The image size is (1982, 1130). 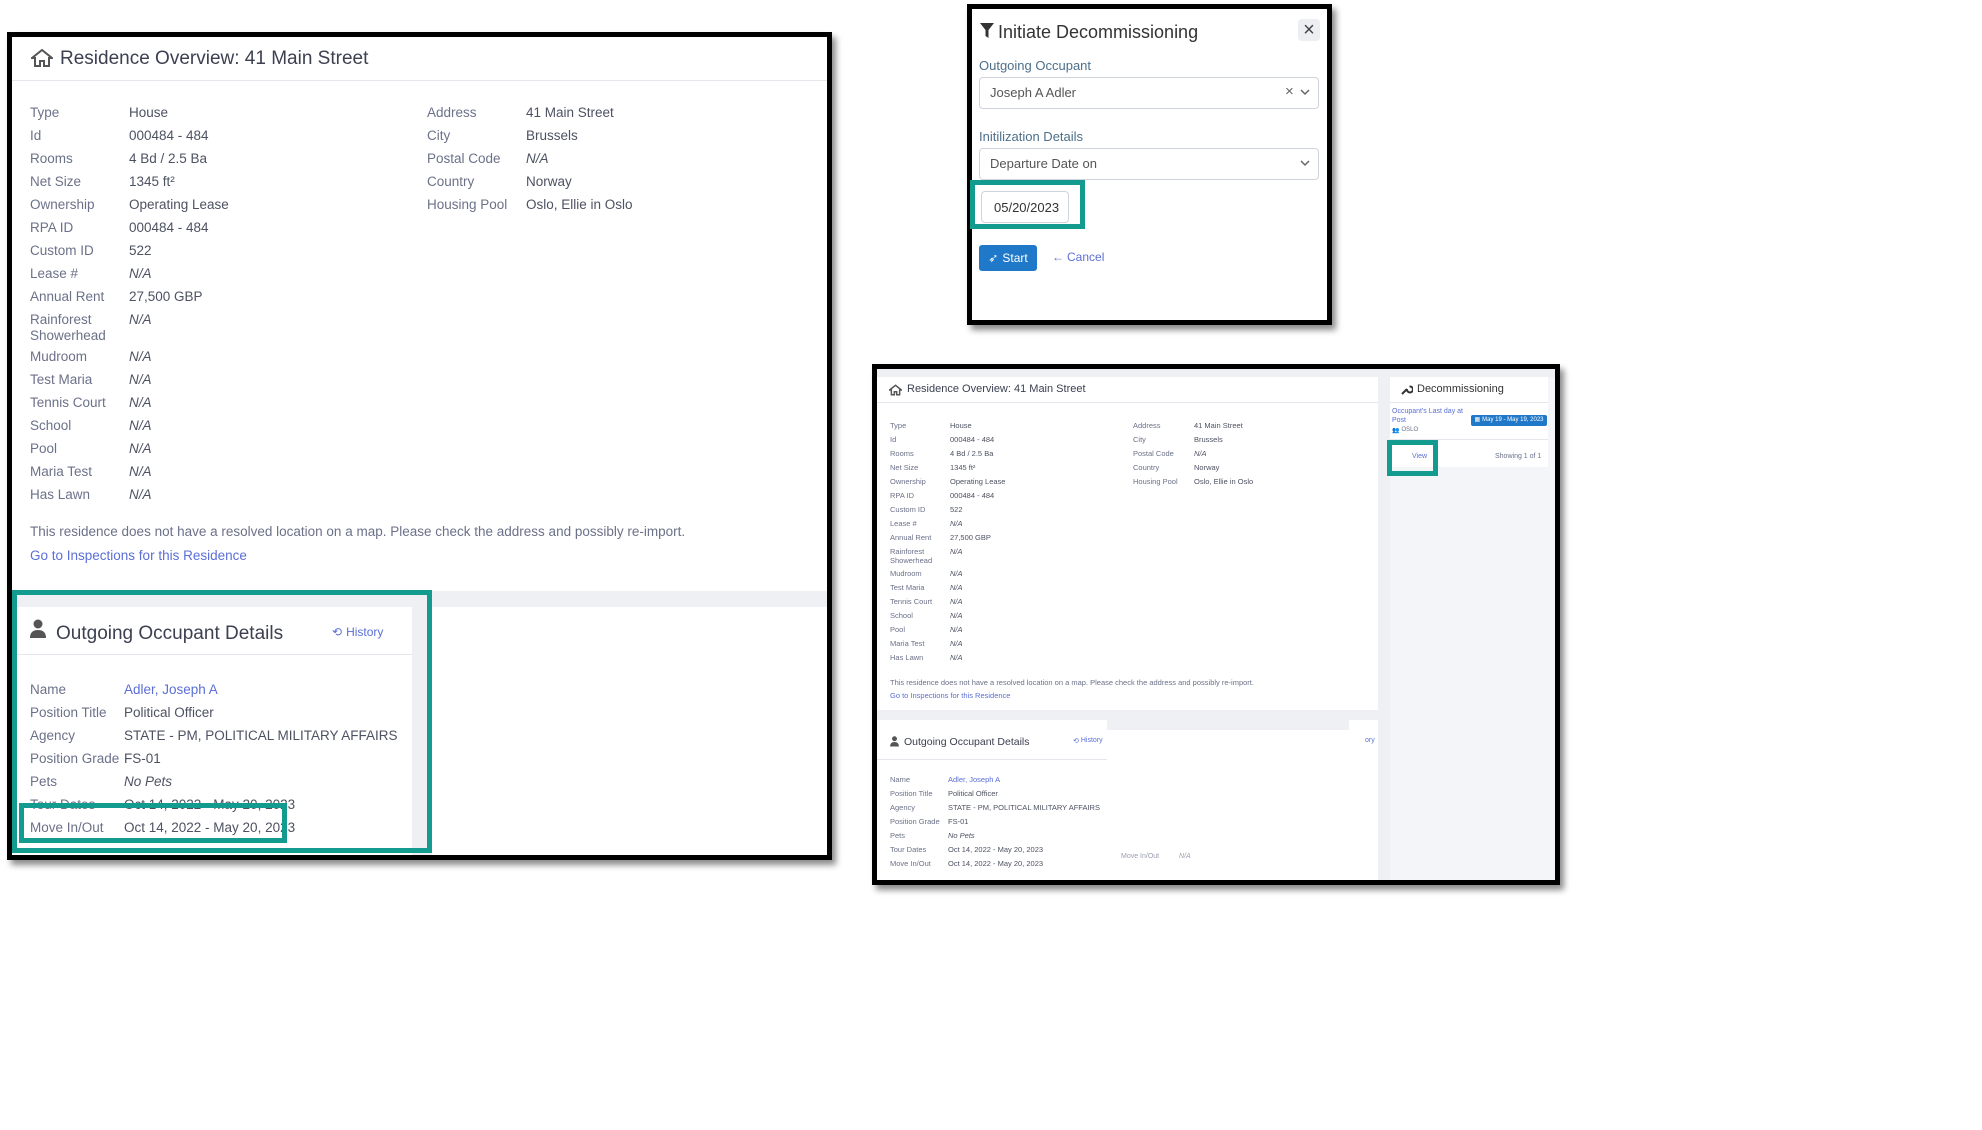 I want to click on field-label: Country, so click(x=451, y=181).